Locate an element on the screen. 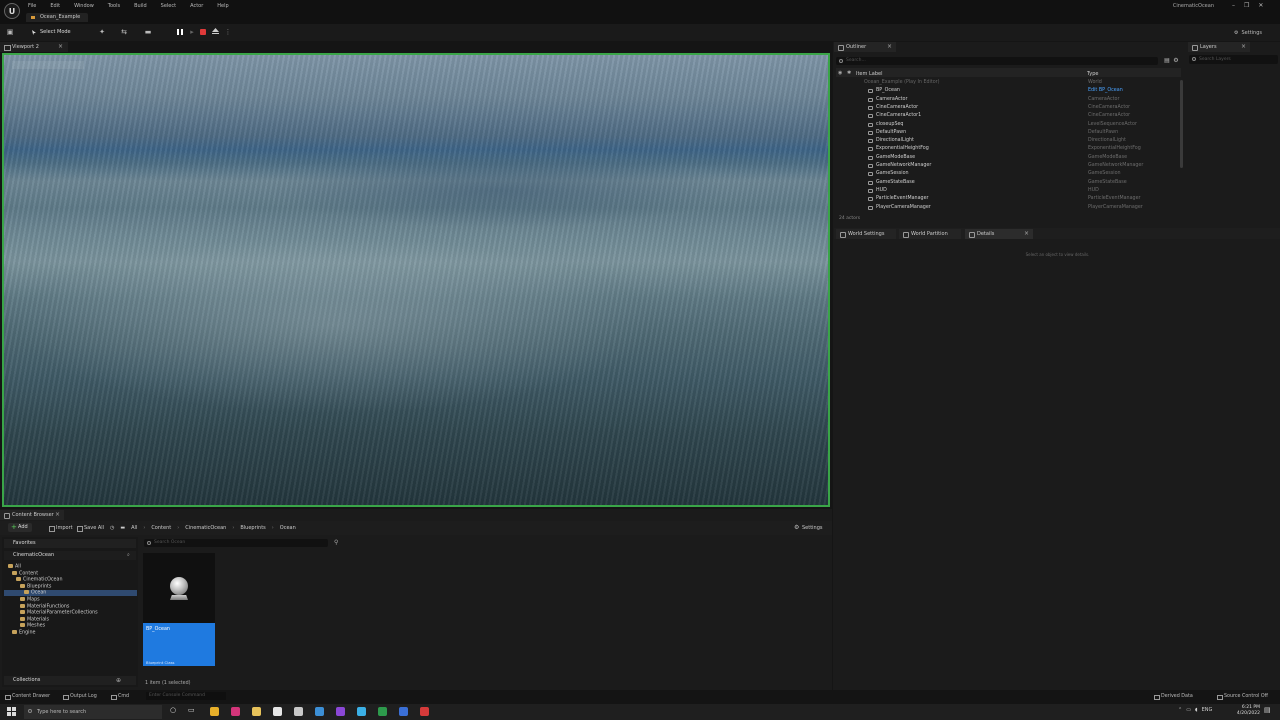 Image resolution: width=1280 pixels, height=720 pixels. steam-icon is located at coordinates (319, 711).